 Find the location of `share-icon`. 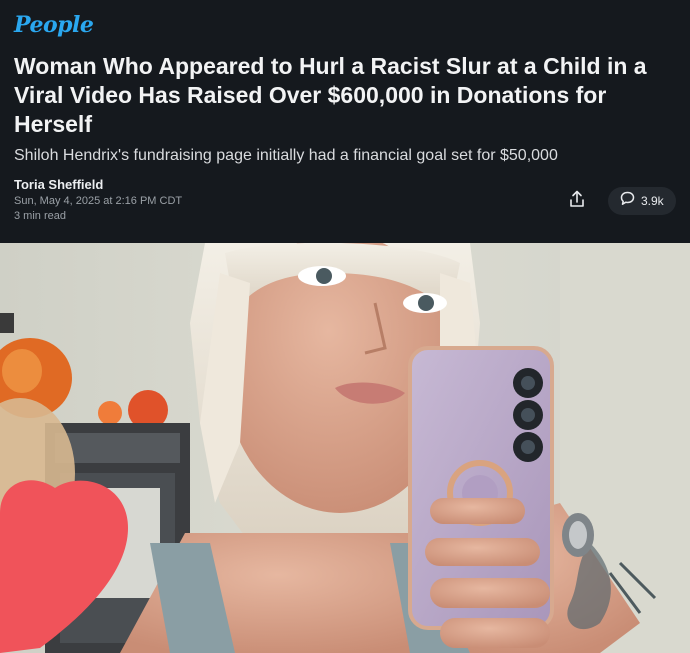

share-icon is located at coordinates (577, 201).